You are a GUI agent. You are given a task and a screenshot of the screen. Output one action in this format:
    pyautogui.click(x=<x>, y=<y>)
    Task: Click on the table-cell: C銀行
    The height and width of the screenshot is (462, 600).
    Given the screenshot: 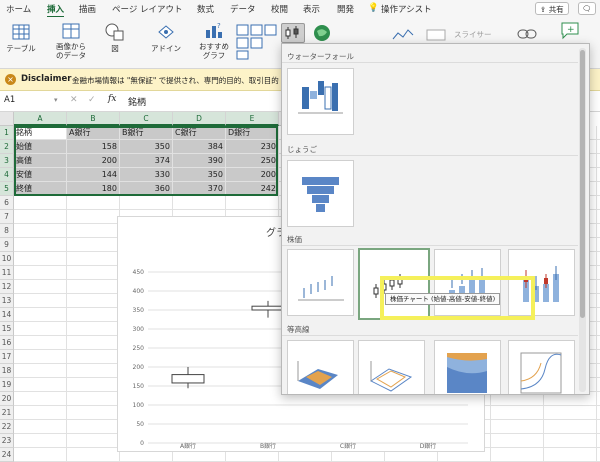 What is the action you would take?
    pyautogui.click(x=199, y=133)
    